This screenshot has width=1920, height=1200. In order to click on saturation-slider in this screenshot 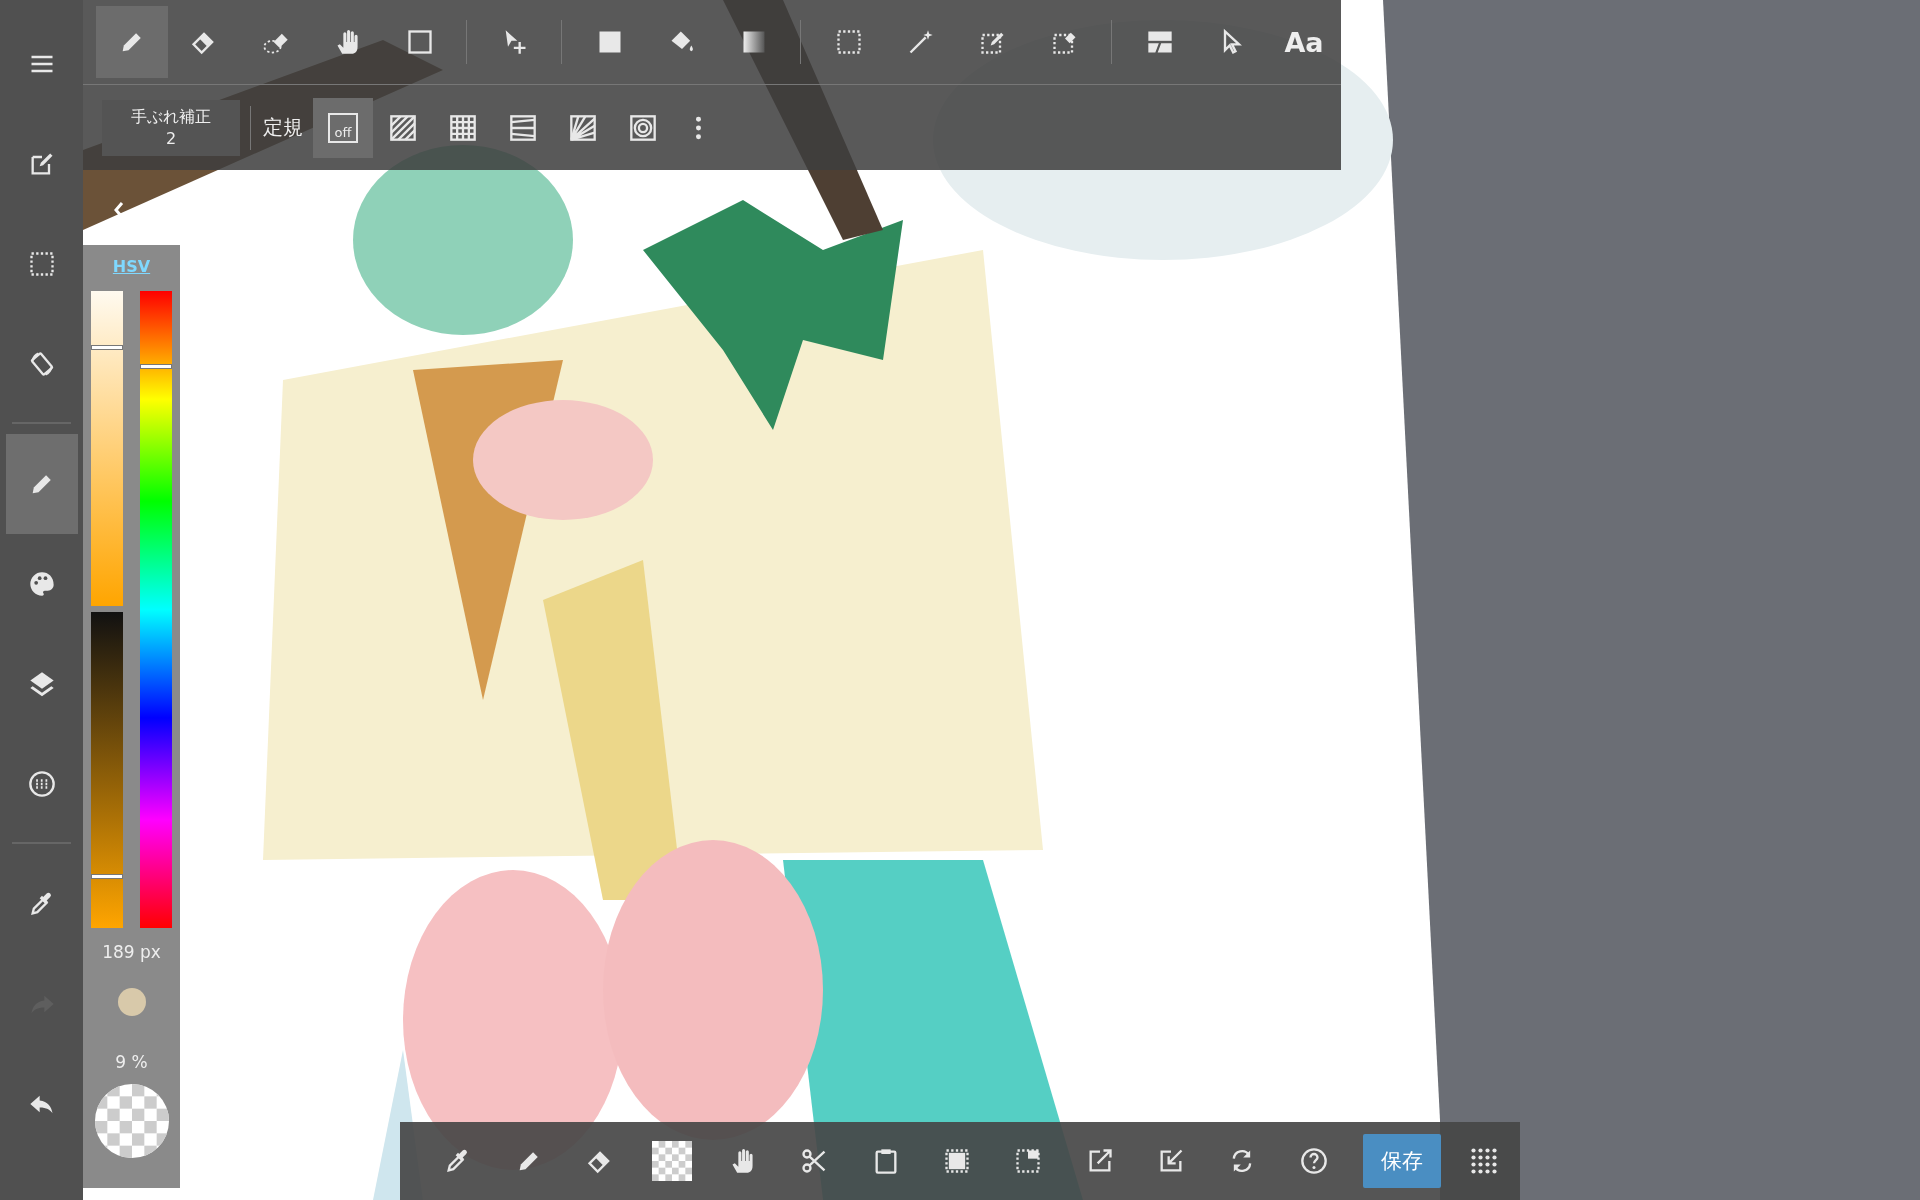, I will do `click(107, 448)`.